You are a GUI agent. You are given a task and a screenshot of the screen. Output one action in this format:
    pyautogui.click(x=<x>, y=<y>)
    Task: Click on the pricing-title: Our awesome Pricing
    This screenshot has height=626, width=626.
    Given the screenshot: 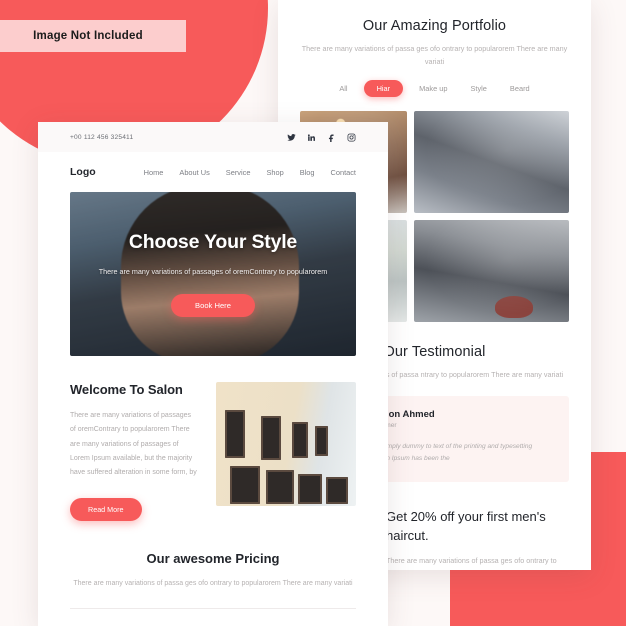 What is the action you would take?
    pyautogui.click(x=213, y=558)
    